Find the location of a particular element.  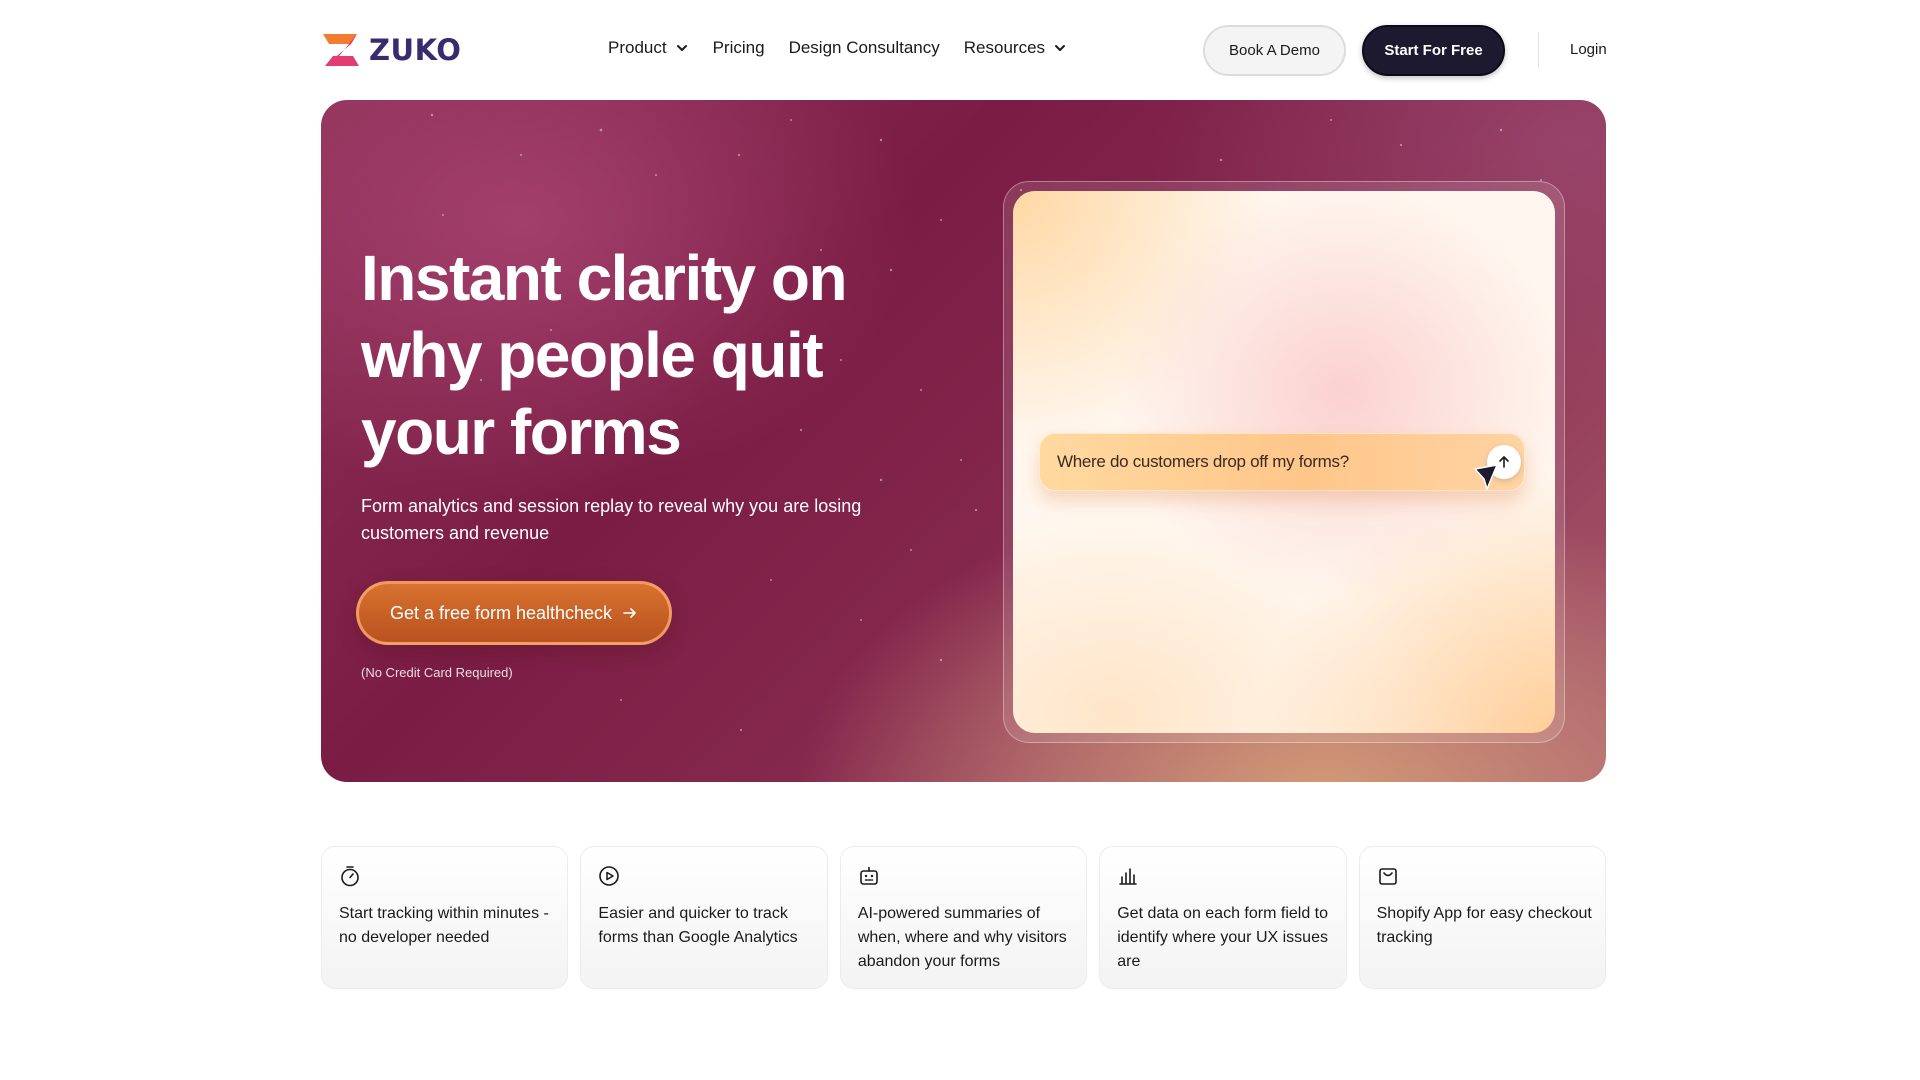

nav-item-design-consultancy: Design Consultancy is located at coordinates (864, 48).